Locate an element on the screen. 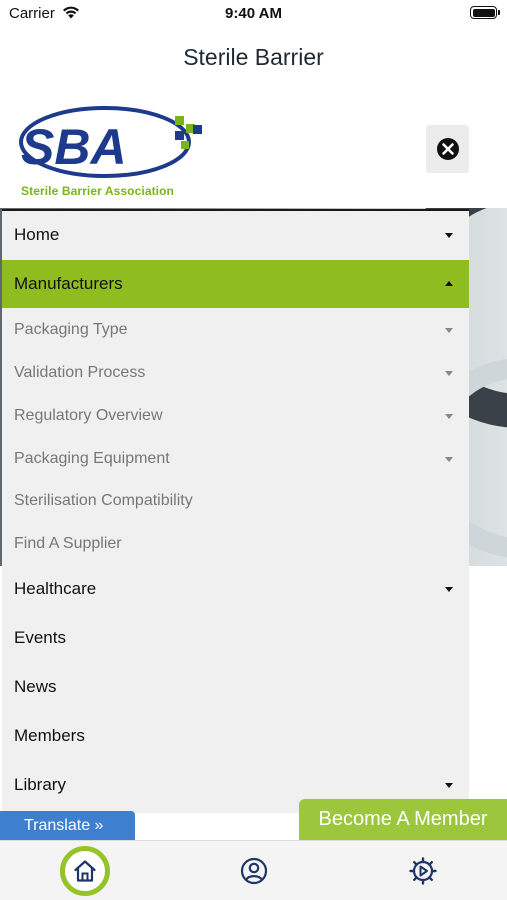 The height and width of the screenshot is (900, 507). submenu-item-label: Packaging Type is located at coordinates (71, 329).